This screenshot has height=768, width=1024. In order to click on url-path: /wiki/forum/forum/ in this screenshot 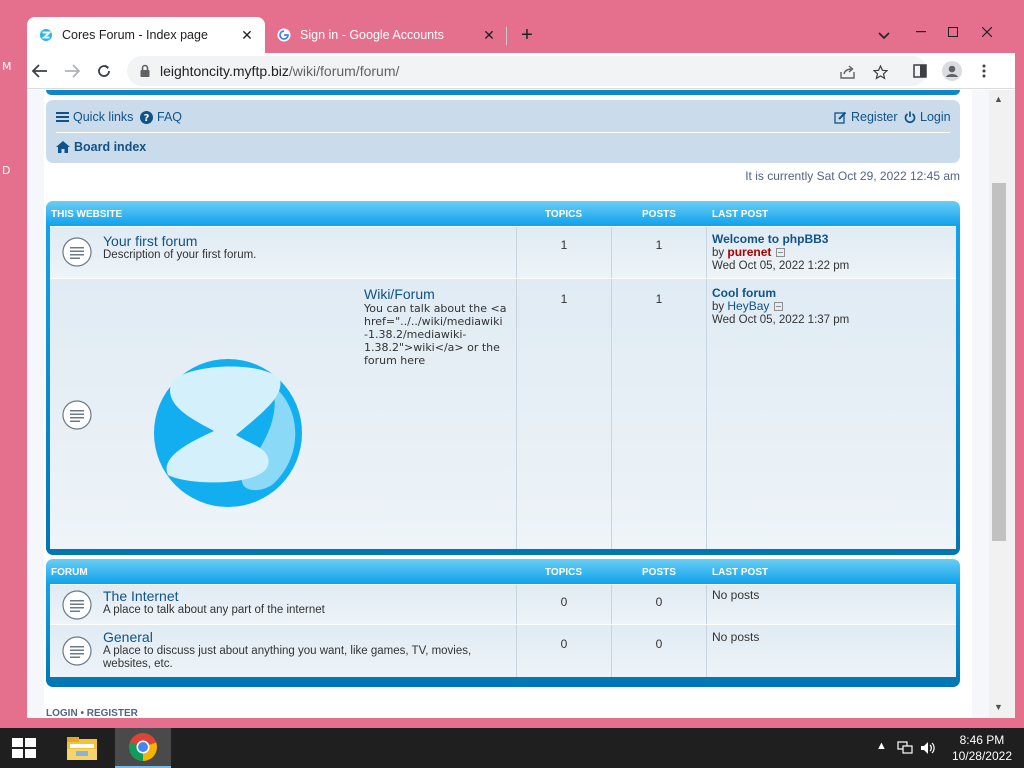, I will do `click(344, 71)`.